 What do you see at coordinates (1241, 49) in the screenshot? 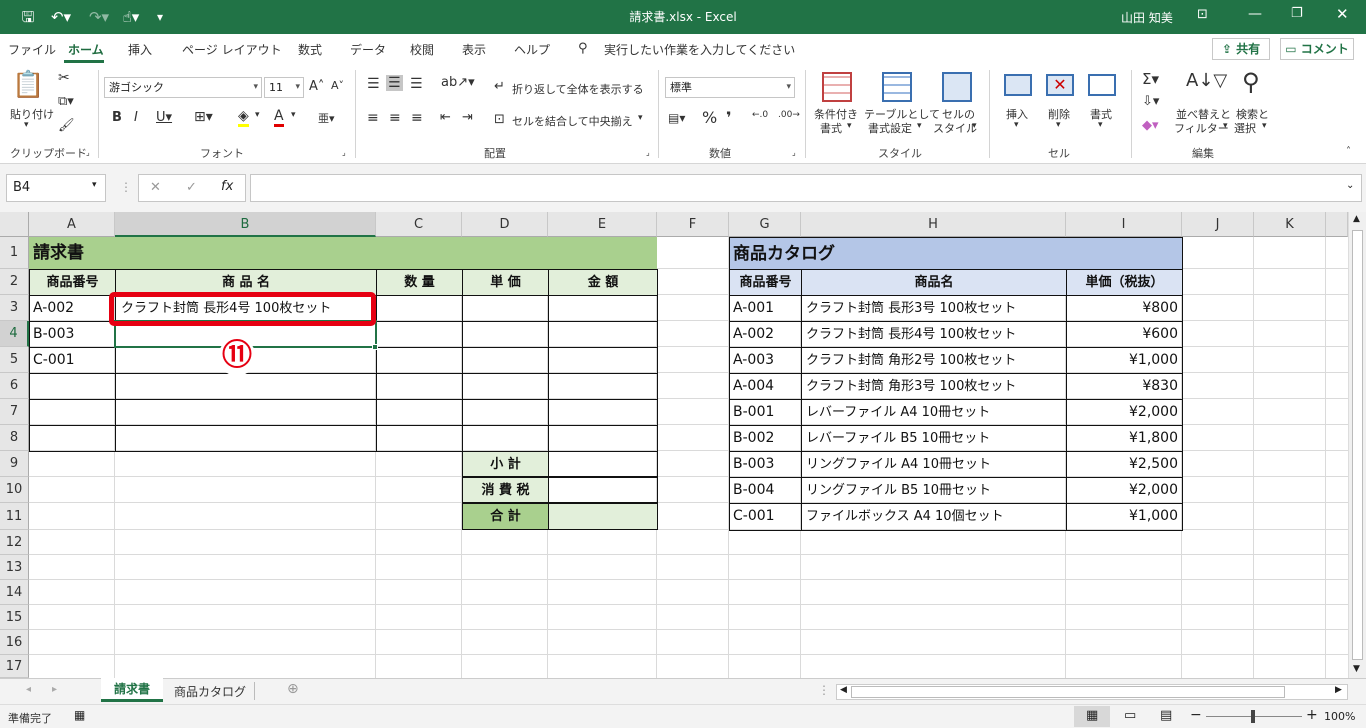
I see `share-button: ⇪ 共有` at bounding box center [1241, 49].